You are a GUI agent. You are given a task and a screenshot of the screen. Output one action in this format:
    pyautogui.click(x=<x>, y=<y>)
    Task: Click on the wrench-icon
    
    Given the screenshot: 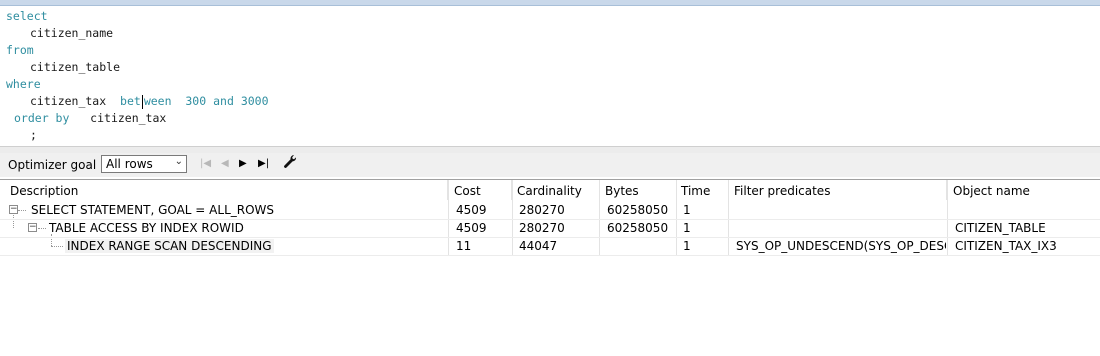 What is the action you would take?
    pyautogui.click(x=290, y=162)
    